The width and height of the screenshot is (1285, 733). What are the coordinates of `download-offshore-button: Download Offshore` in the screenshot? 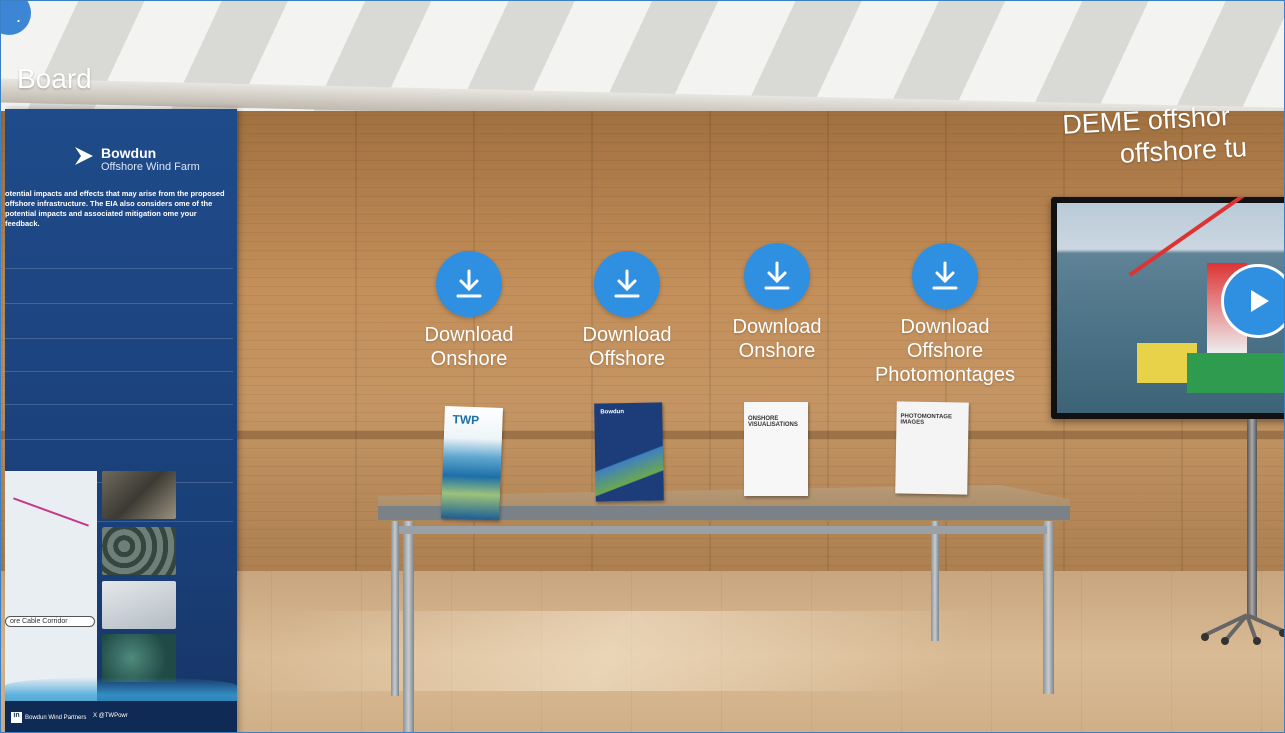 It's located at (627, 311).